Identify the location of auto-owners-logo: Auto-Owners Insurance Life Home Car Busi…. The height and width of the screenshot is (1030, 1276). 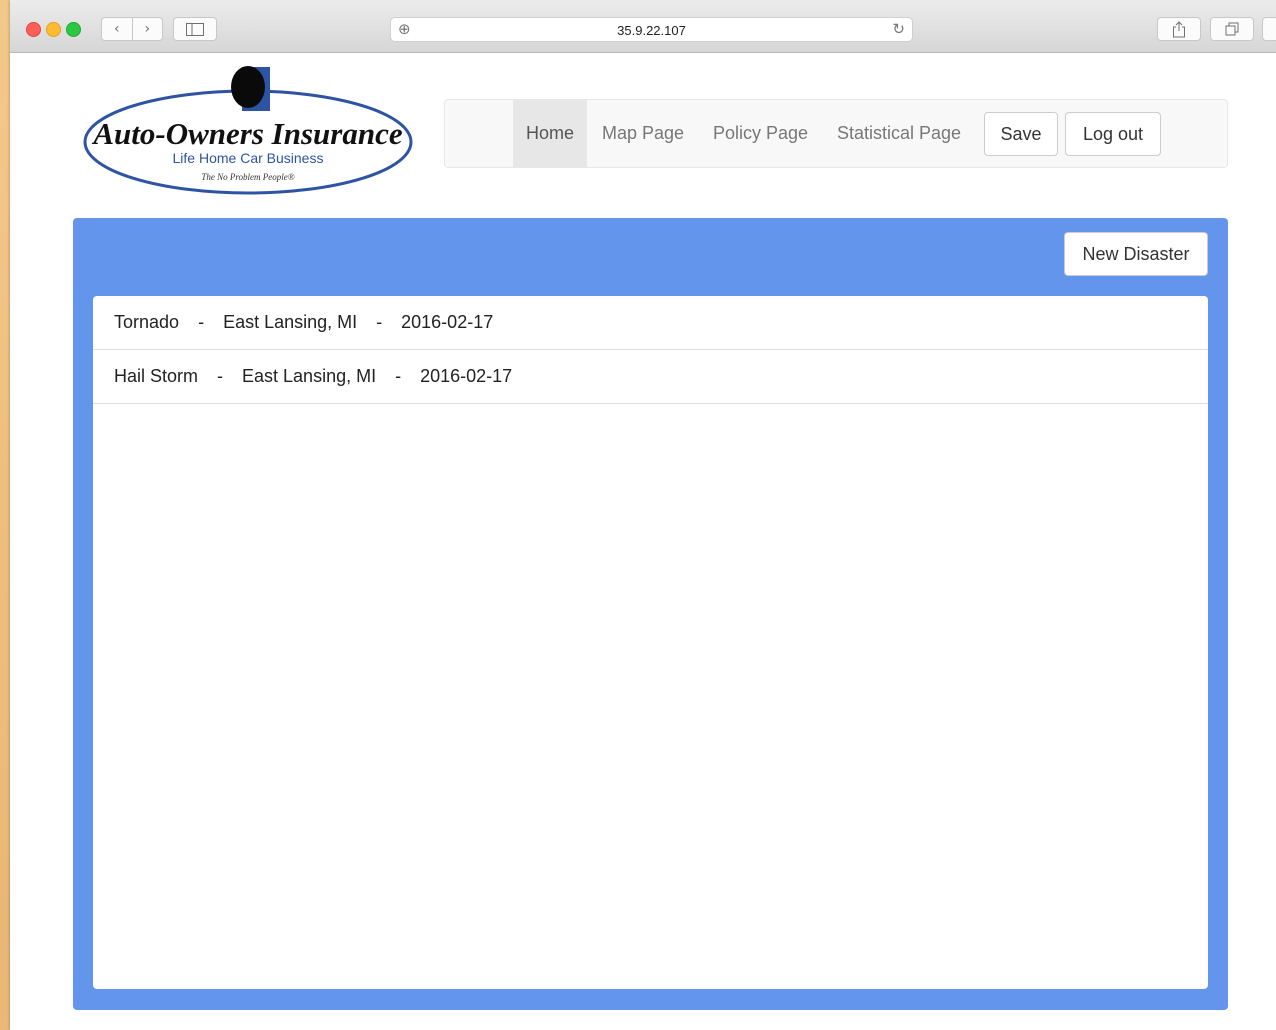
(248, 130).